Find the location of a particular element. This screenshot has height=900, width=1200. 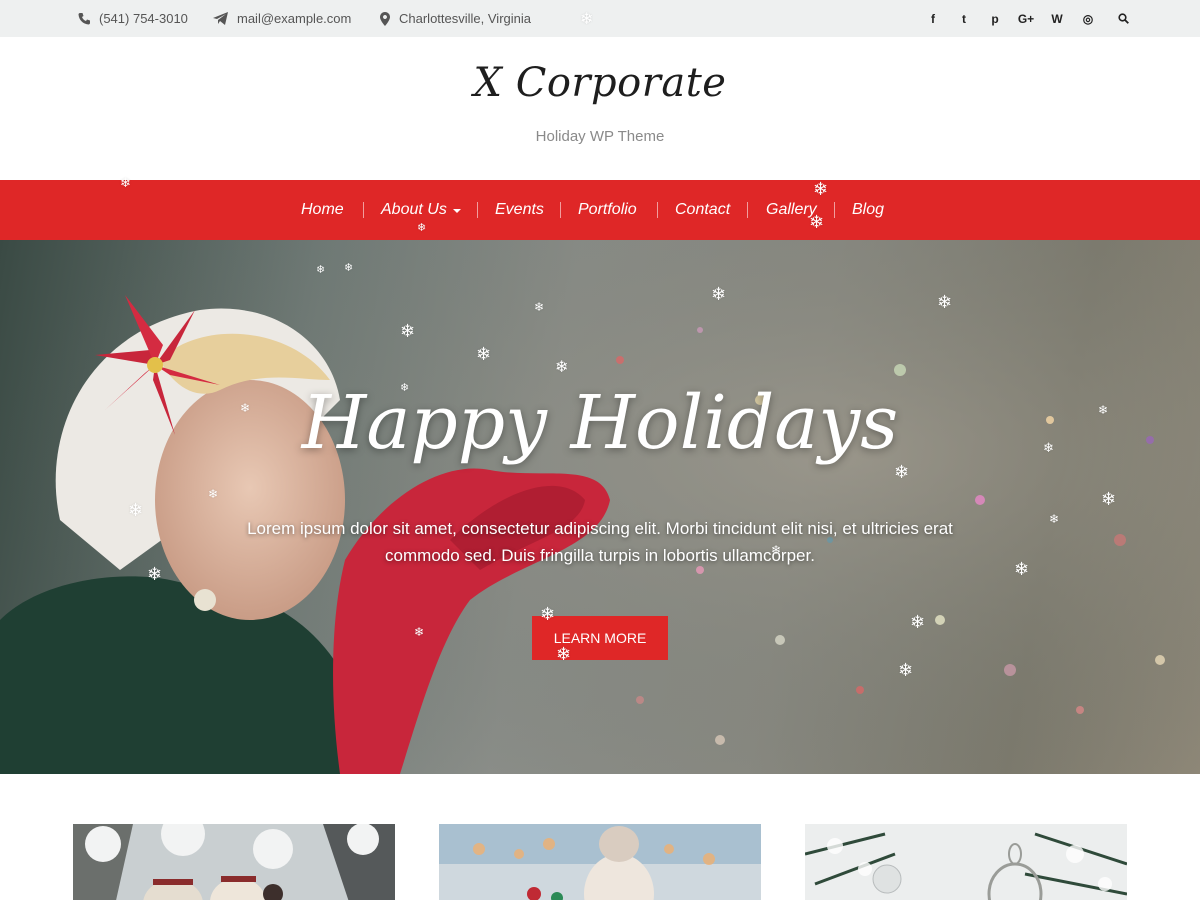

facebook-icon: f is located at coordinates (933, 18).